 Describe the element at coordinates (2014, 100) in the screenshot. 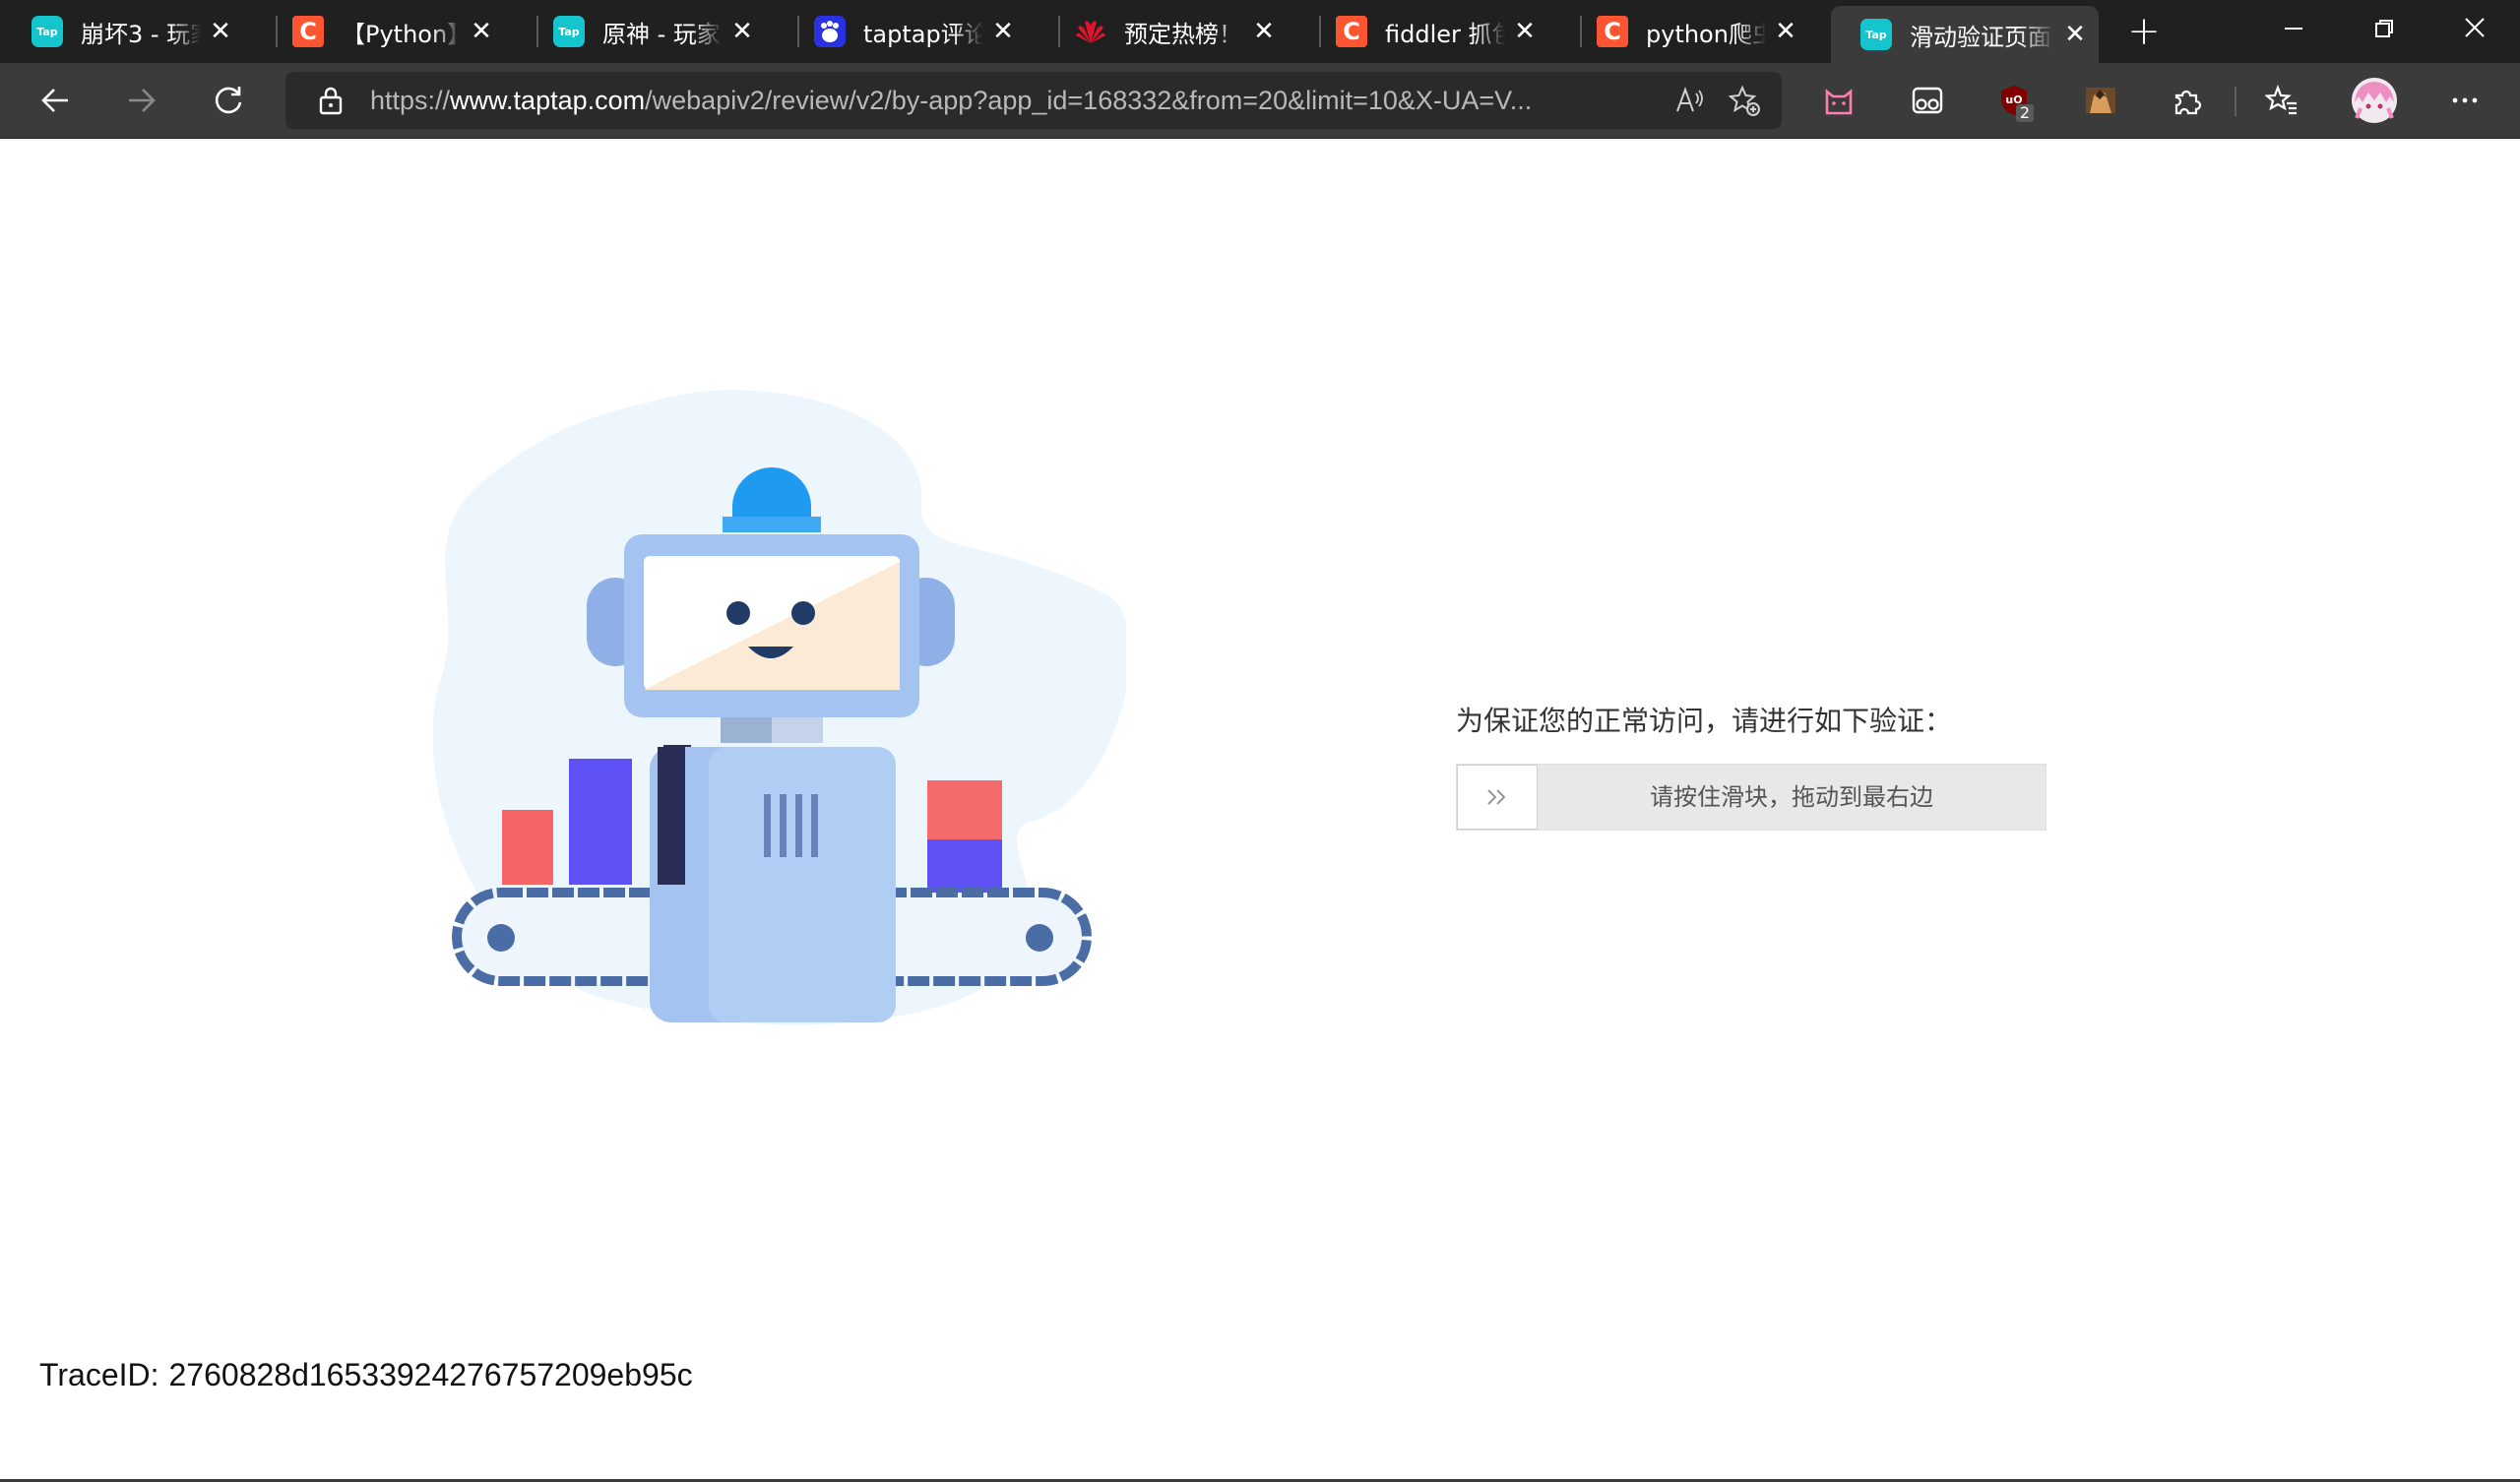

I see `ublock-extension-icon: uO 2` at that location.